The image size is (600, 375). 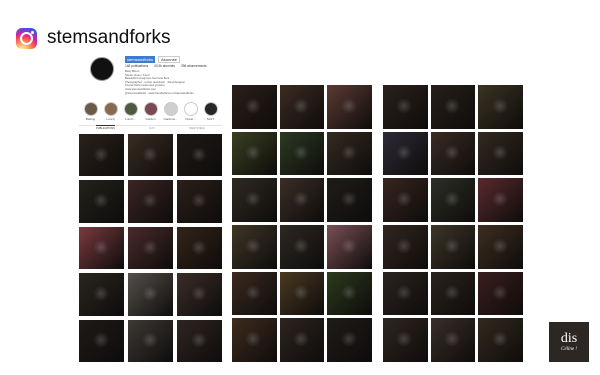 I want to click on highlight-label: Baking, so click(x=90, y=119).